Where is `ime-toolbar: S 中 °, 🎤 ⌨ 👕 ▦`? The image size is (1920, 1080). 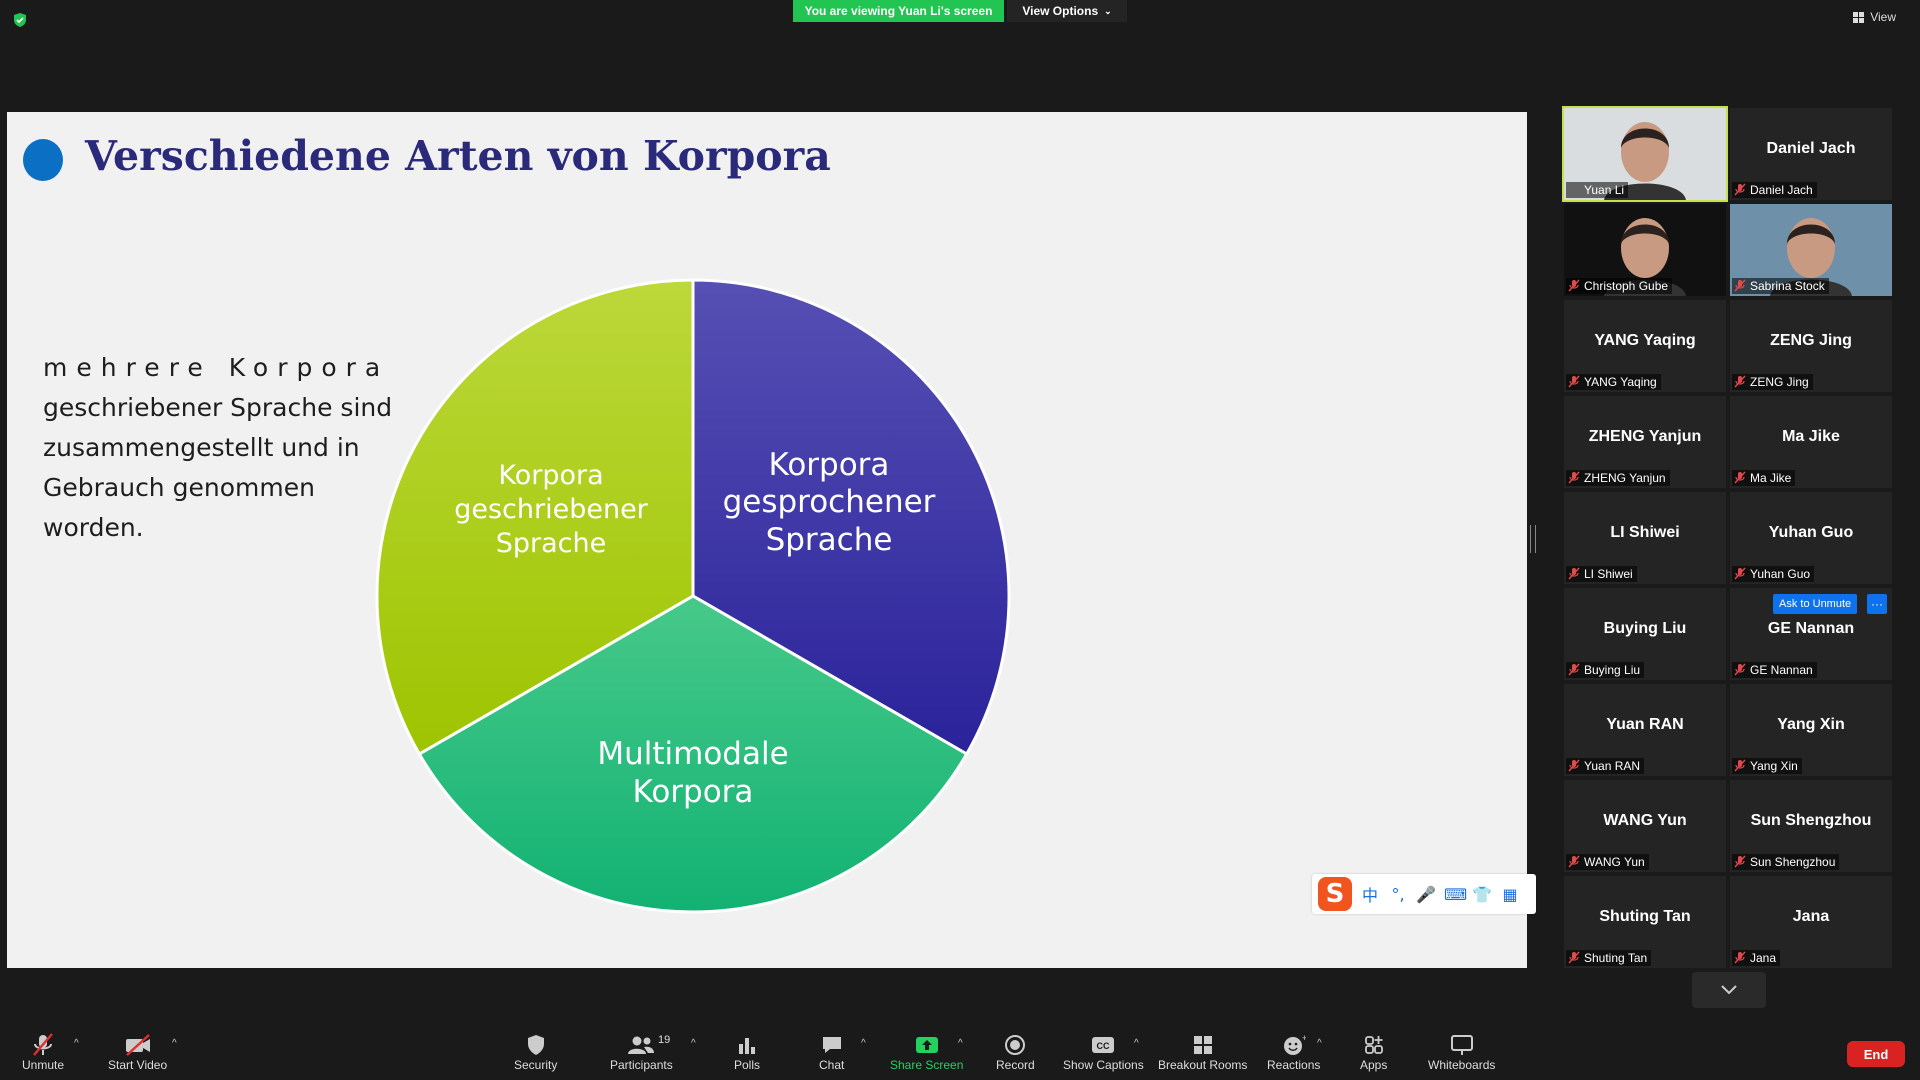
ime-toolbar: S 中 °, 🎤 ⌨ 👕 ▦ is located at coordinates (1424, 894).